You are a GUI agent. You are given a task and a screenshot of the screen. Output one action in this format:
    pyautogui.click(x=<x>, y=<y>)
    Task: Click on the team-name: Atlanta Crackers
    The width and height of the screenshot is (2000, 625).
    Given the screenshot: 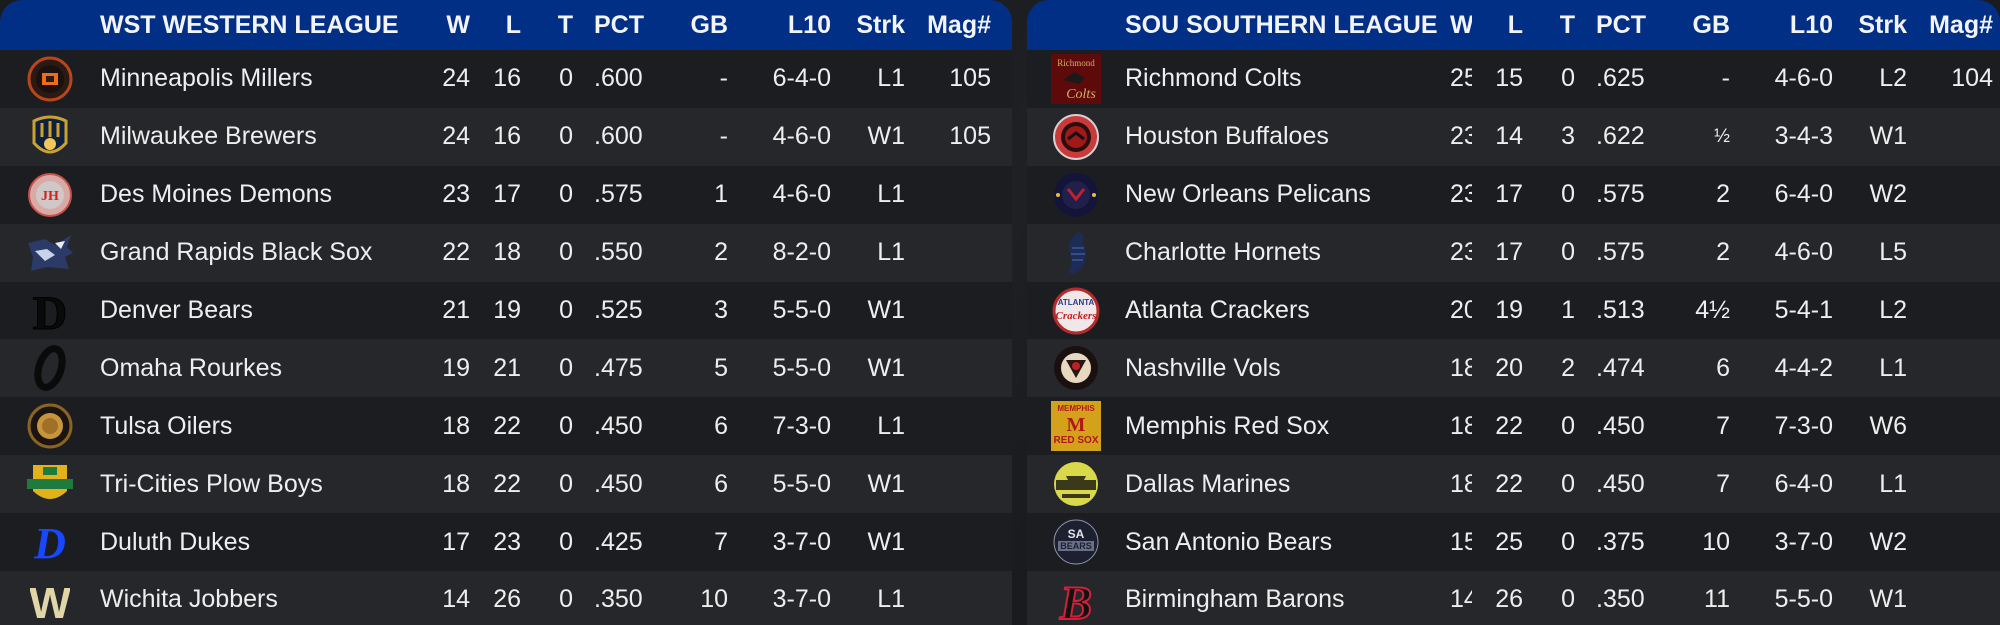 What is the action you would take?
    pyautogui.click(x=1287, y=310)
    